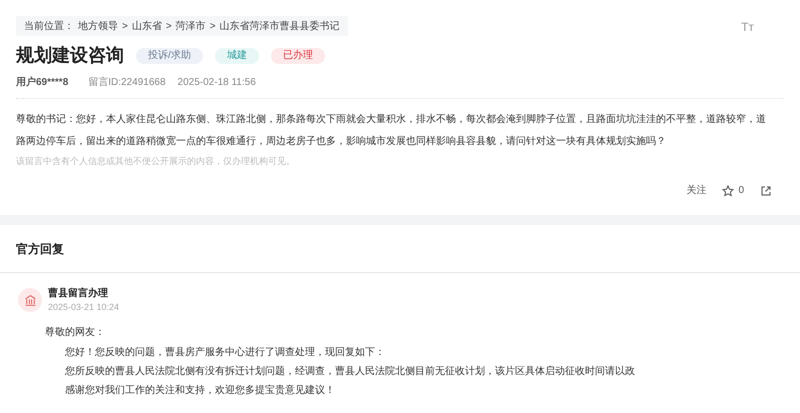  What do you see at coordinates (280, 26) in the screenshot?
I see `breadcrumb-link: 山东省菏泽市曹县县委书记` at bounding box center [280, 26].